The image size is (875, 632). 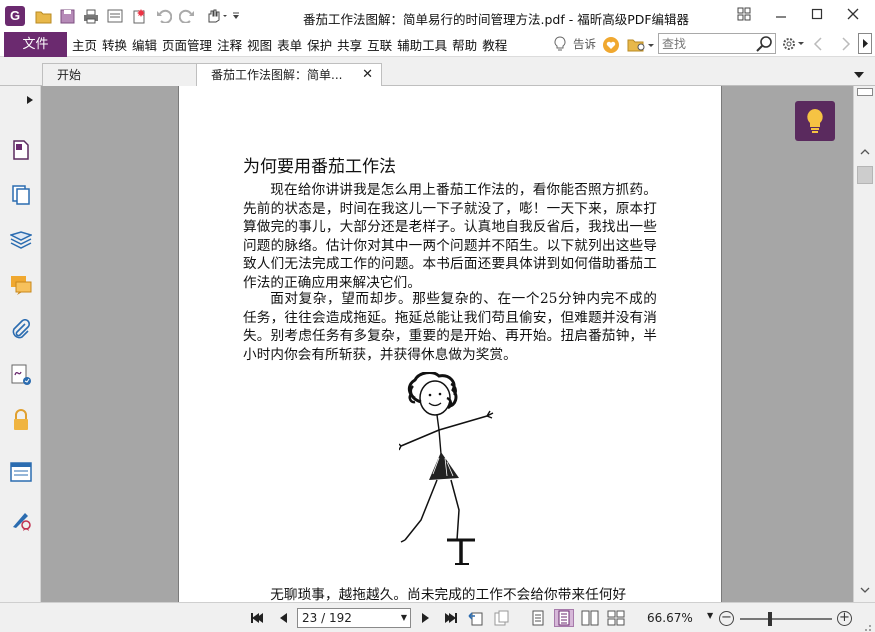 I want to click on single-page-view-icon, so click(x=538, y=618).